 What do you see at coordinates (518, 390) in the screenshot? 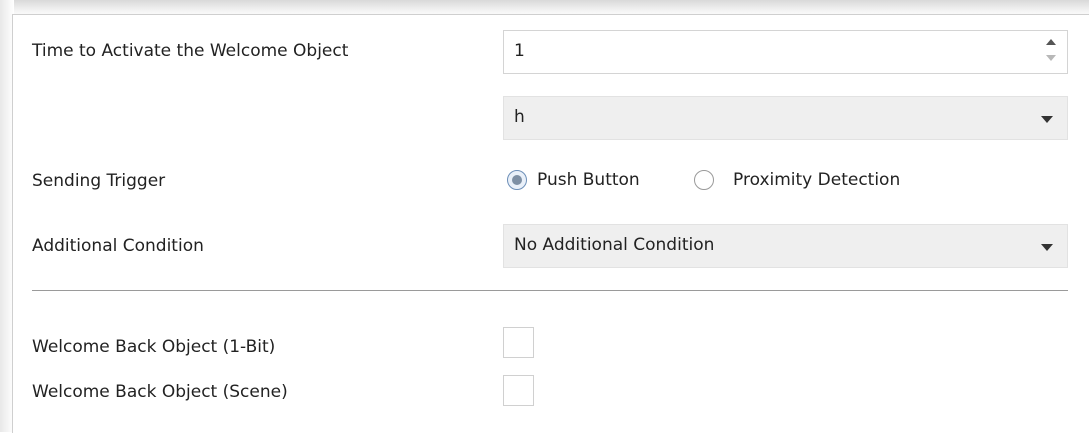
I see `welcome-back-scene-checkbox` at bounding box center [518, 390].